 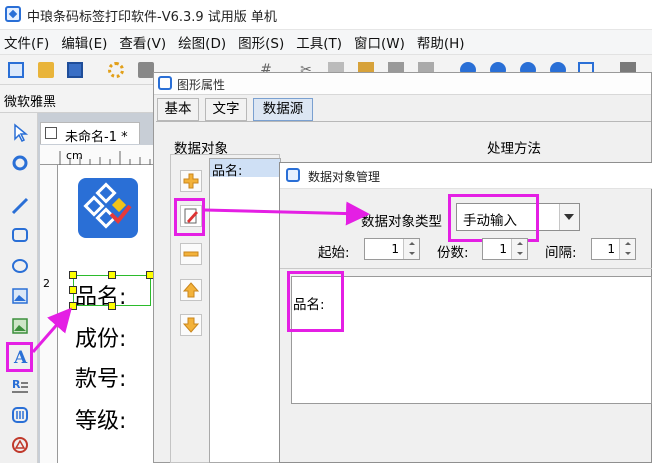 I want to click on start-spinner: 1, so click(x=392, y=249).